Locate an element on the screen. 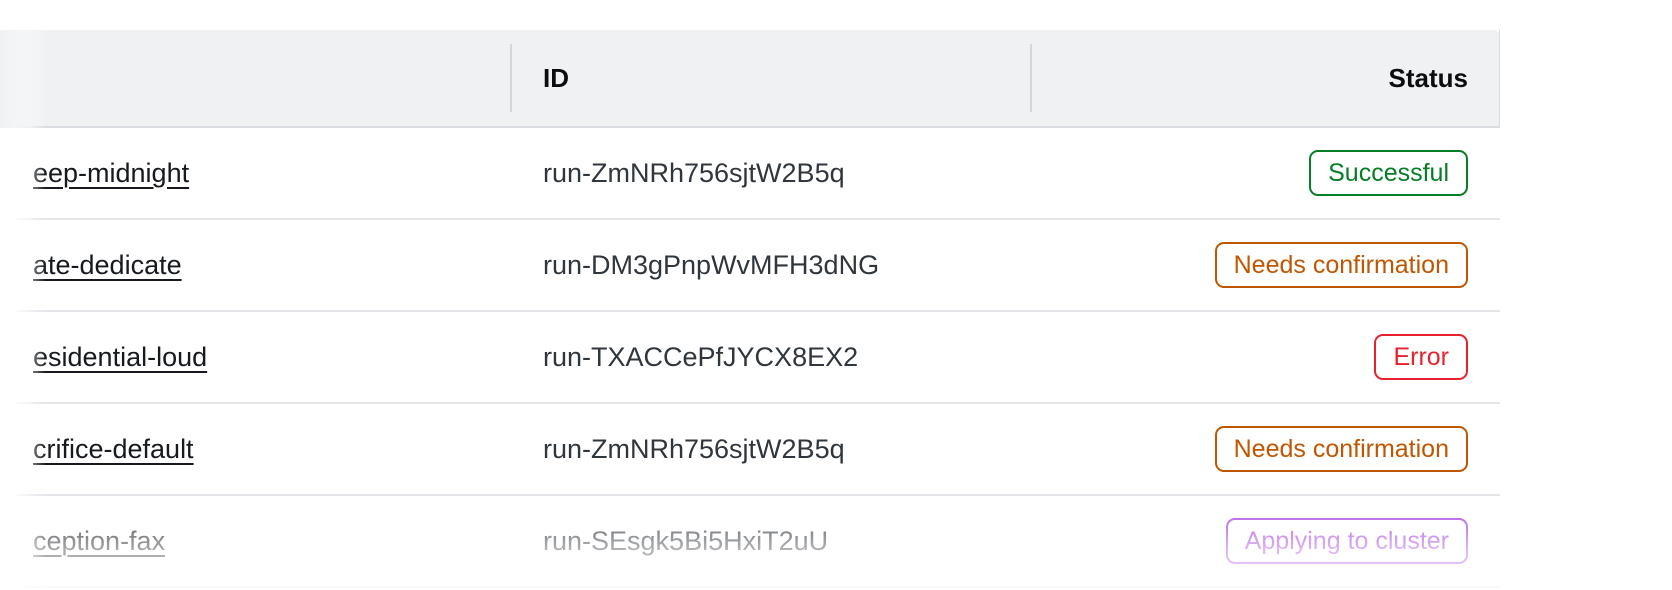  column-header-id: ID is located at coordinates (770, 79).